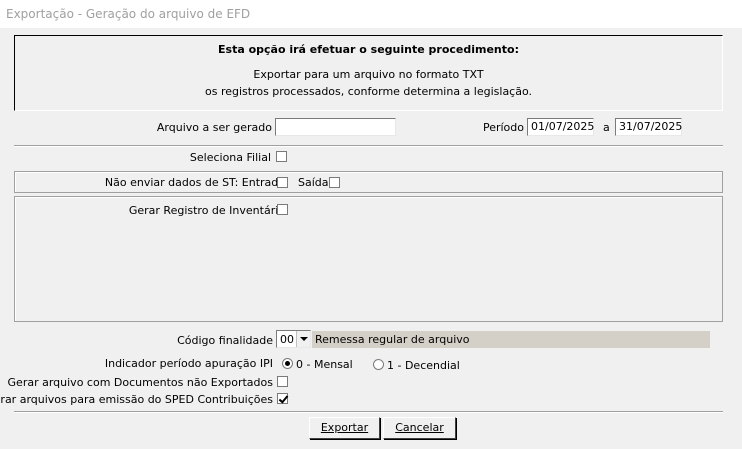 Image resolution: width=742 pixels, height=449 pixels. I want to click on exportar-button-label: Exportar, so click(344, 427).